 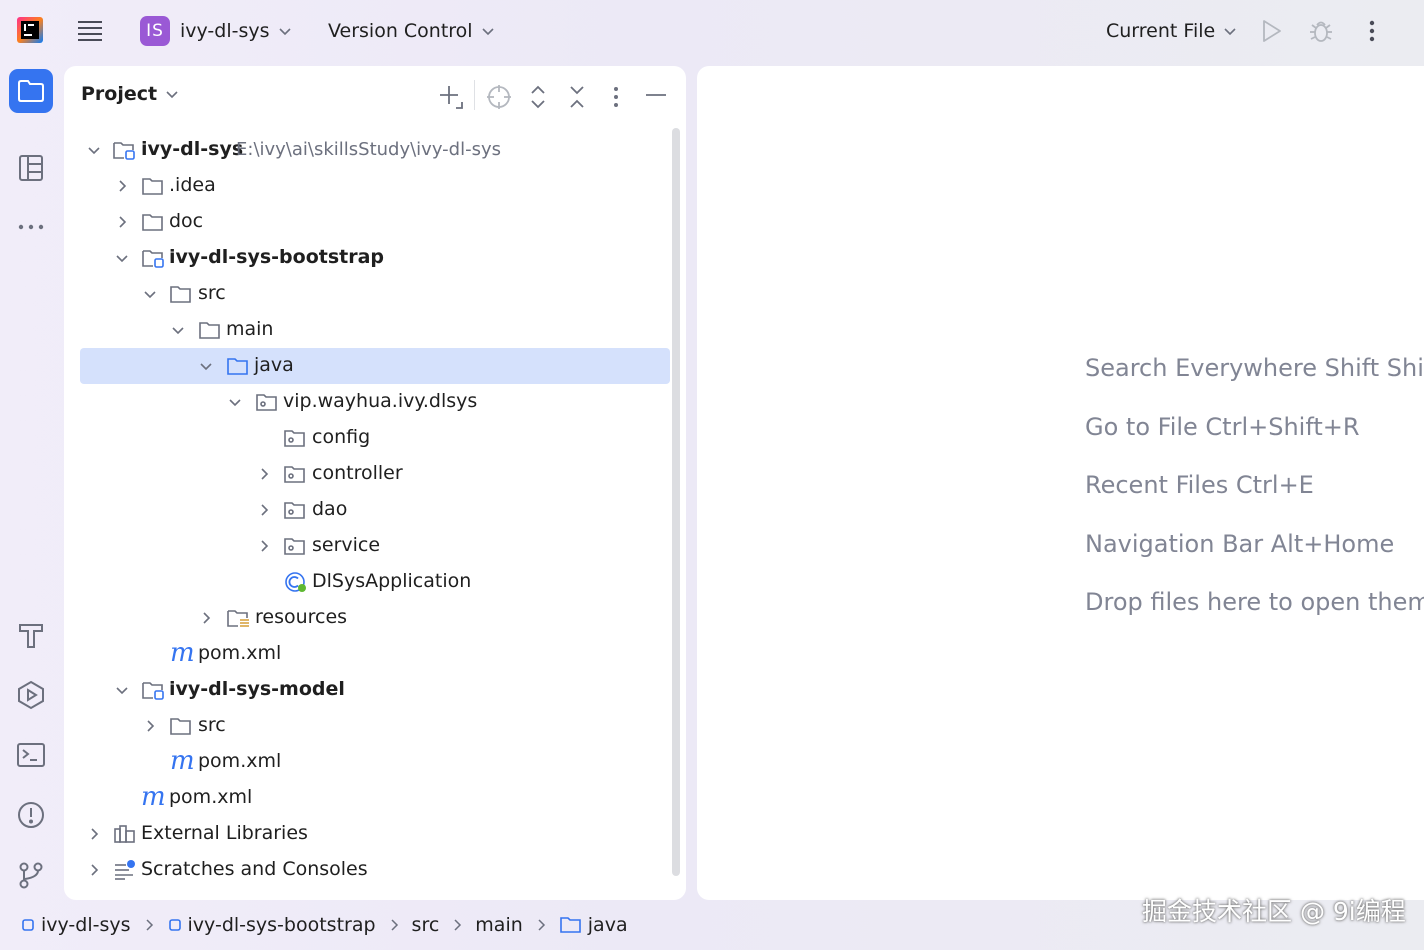 I want to click on tree-label: dao, so click(x=330, y=509).